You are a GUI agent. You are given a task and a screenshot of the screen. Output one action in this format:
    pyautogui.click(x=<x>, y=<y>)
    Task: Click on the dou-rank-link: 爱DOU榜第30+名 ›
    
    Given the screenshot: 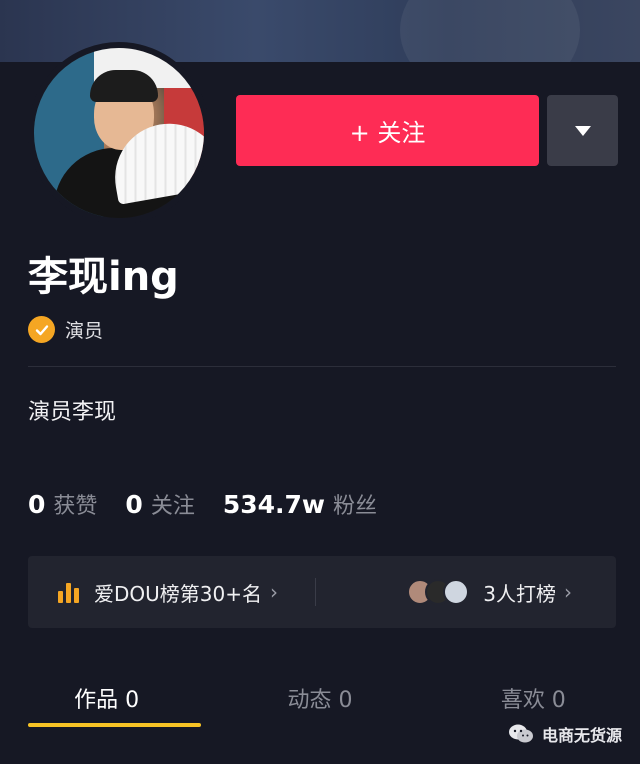 What is the action you would take?
    pyautogui.click(x=171, y=592)
    